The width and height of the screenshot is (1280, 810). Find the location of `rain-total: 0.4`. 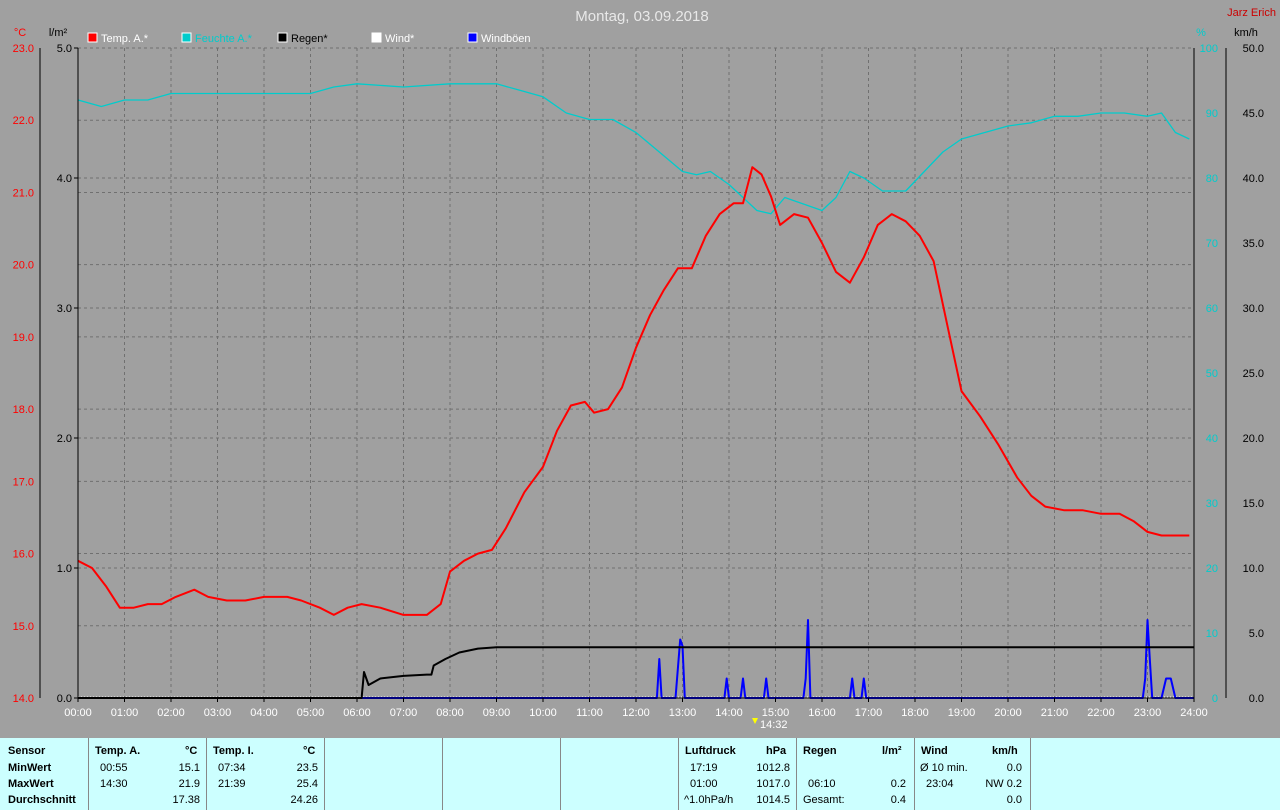

rain-total: 0.4 is located at coordinates (898, 800).